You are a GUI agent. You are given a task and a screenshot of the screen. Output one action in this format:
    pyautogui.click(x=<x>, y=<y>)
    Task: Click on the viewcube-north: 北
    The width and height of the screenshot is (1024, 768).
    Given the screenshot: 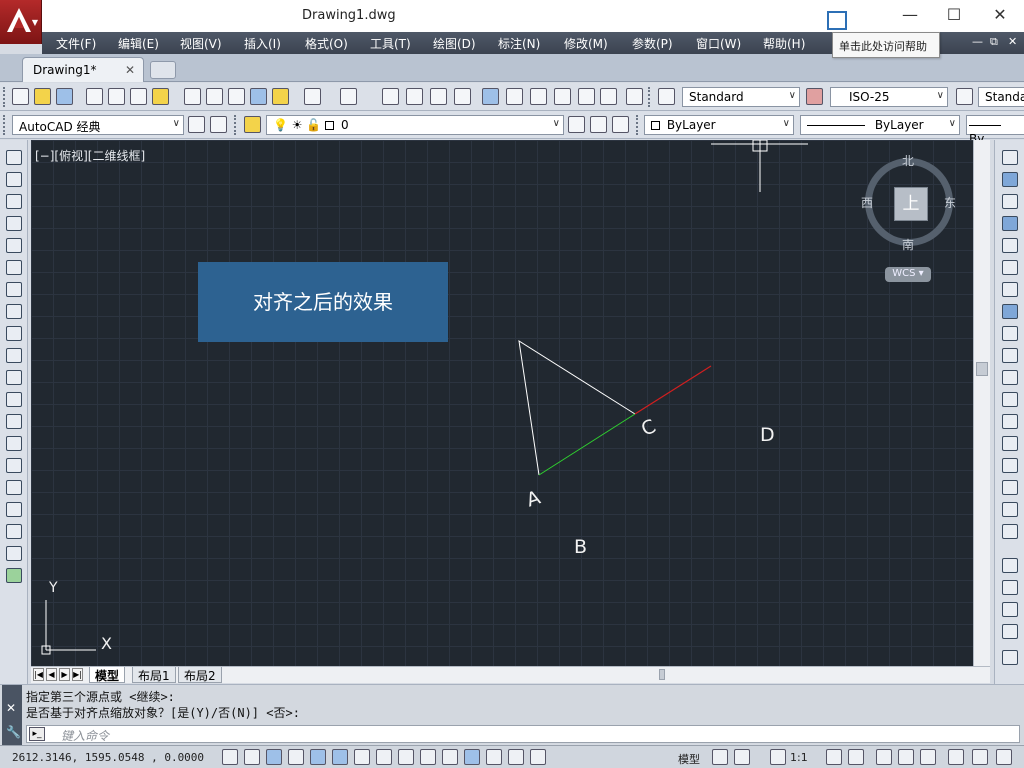 What is the action you would take?
    pyautogui.click(x=908, y=160)
    